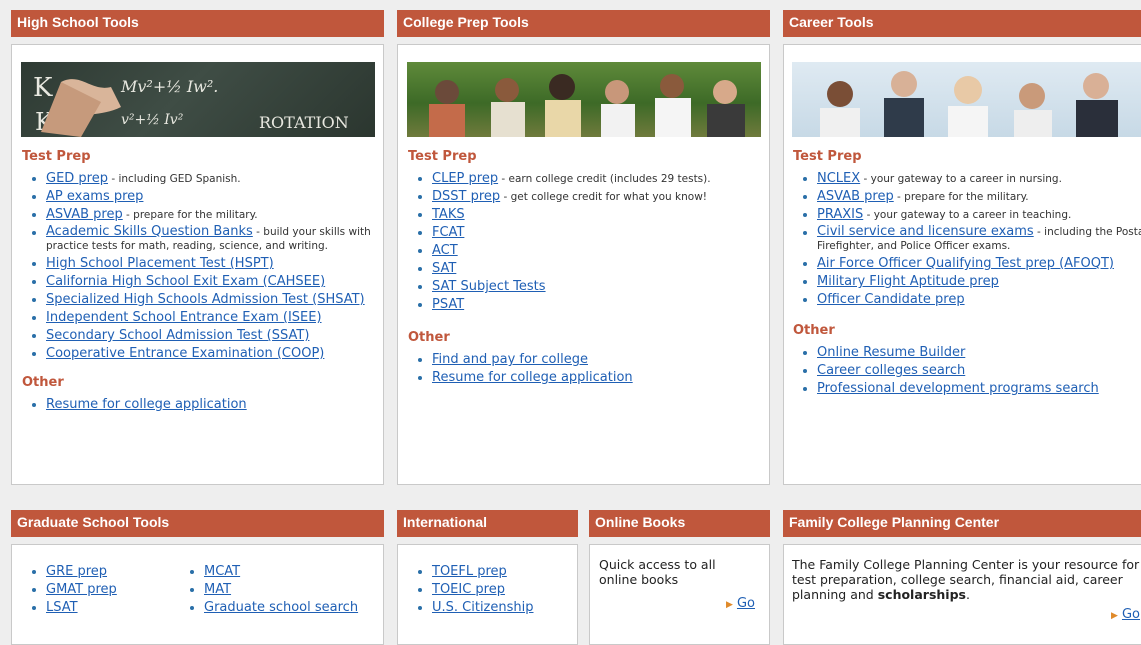  I want to click on find-pay-college-link: Find and pay for college, so click(510, 359).